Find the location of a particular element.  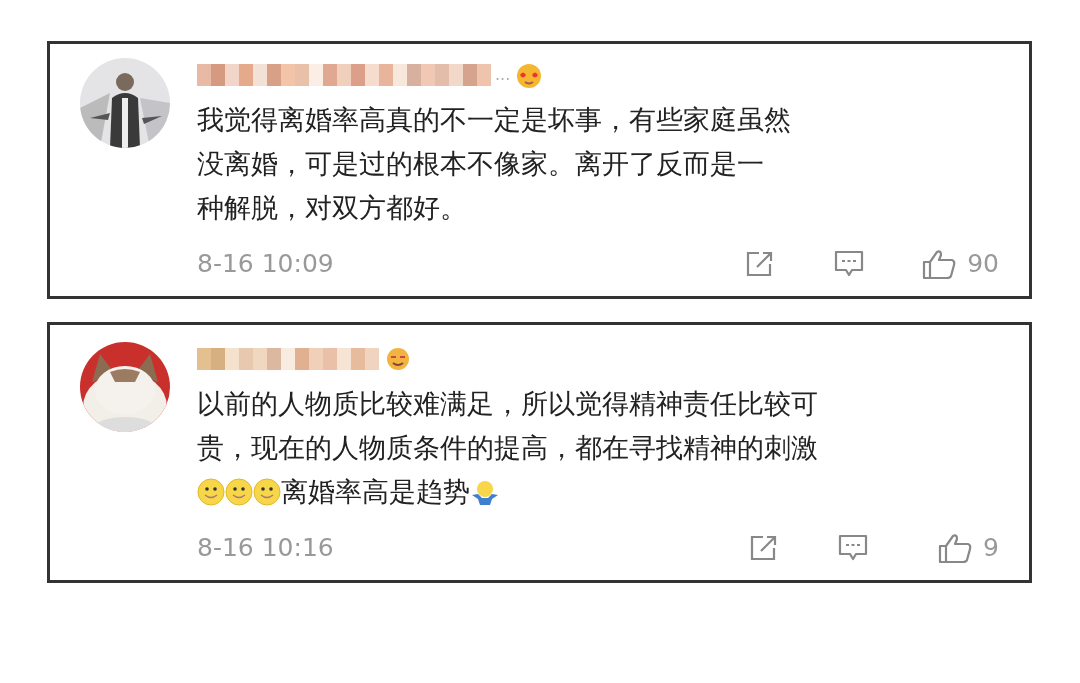

like-count: 90 is located at coordinates (983, 264).